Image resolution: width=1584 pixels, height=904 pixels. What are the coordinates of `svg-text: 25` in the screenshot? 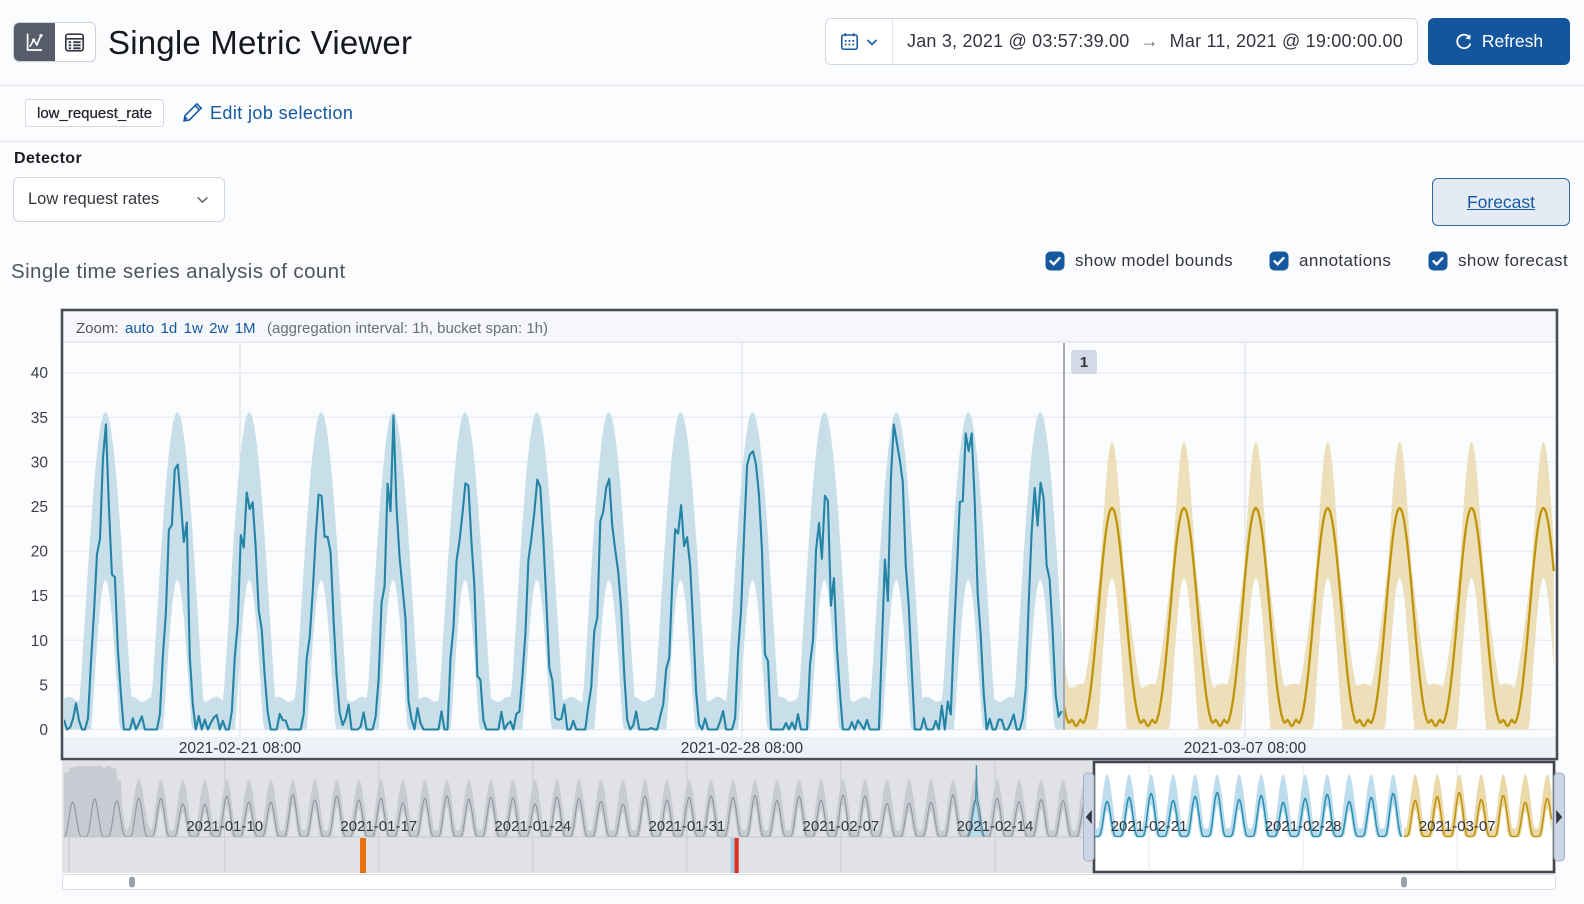 It's located at (39, 507).